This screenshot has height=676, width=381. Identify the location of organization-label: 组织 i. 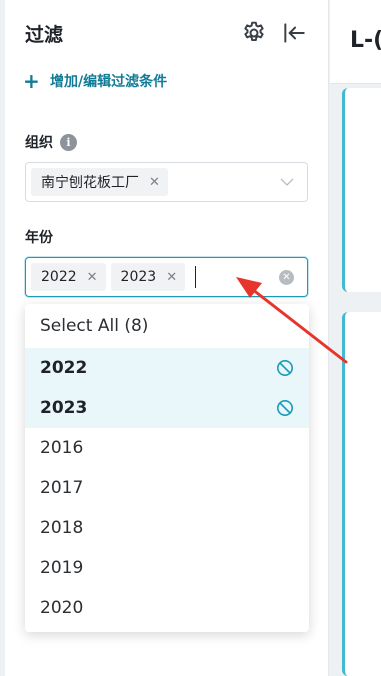
(51, 142).